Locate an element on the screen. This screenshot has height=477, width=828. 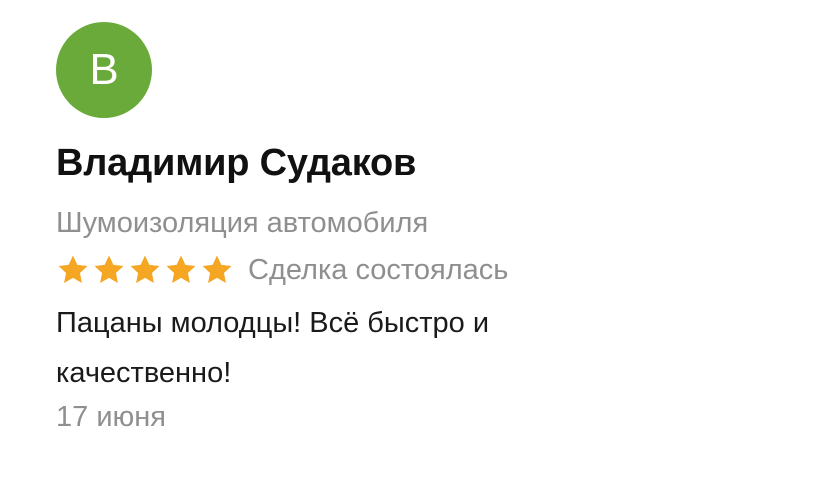
author-name: Владимир Судаков is located at coordinates (426, 163).